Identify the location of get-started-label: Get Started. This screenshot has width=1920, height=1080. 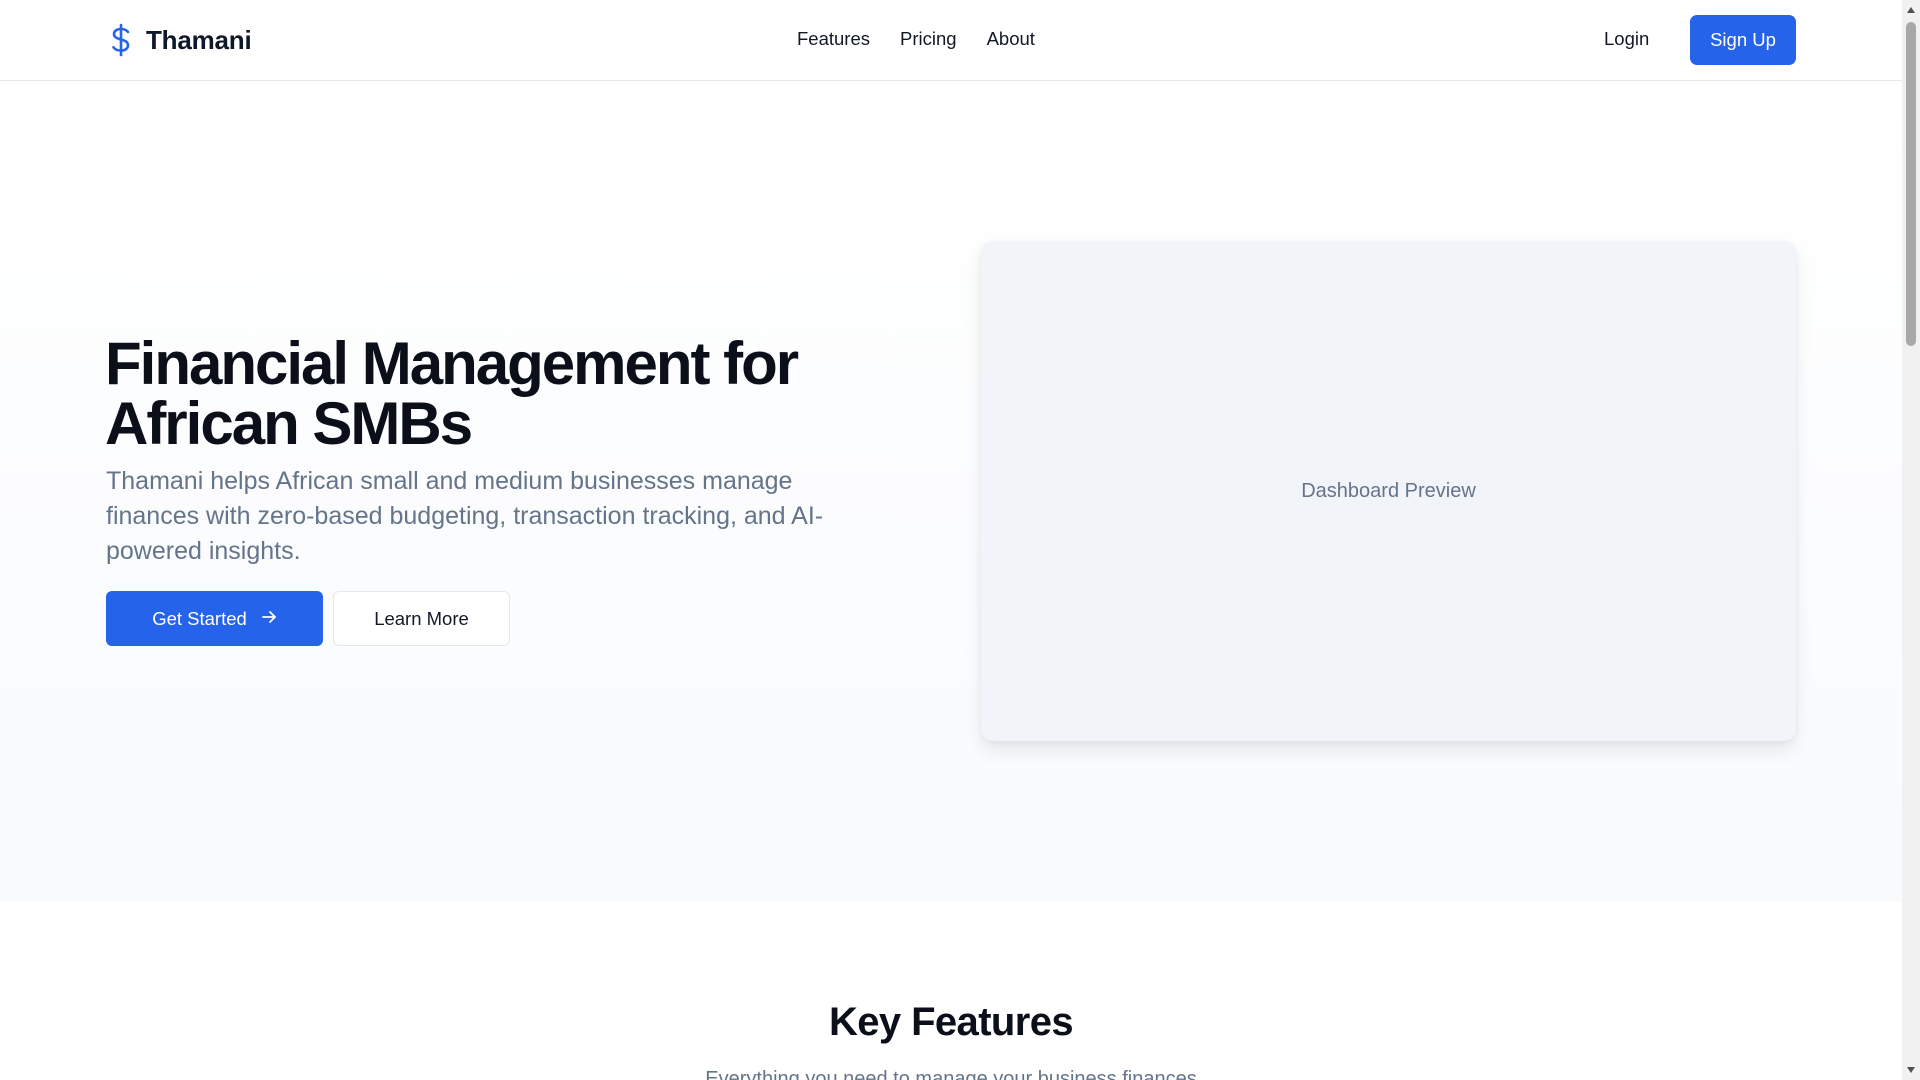
(199, 618).